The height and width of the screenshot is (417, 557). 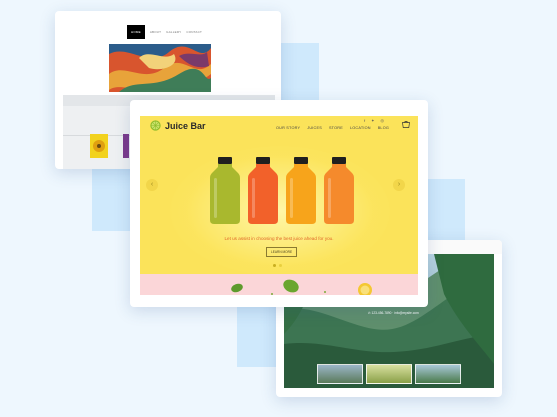 I want to click on nature-thumbnails, so click(x=389, y=374).